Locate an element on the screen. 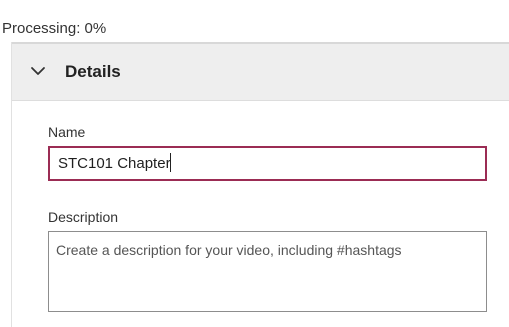 The height and width of the screenshot is (327, 509). name-input: STC101 Chapter is located at coordinates (267, 163).